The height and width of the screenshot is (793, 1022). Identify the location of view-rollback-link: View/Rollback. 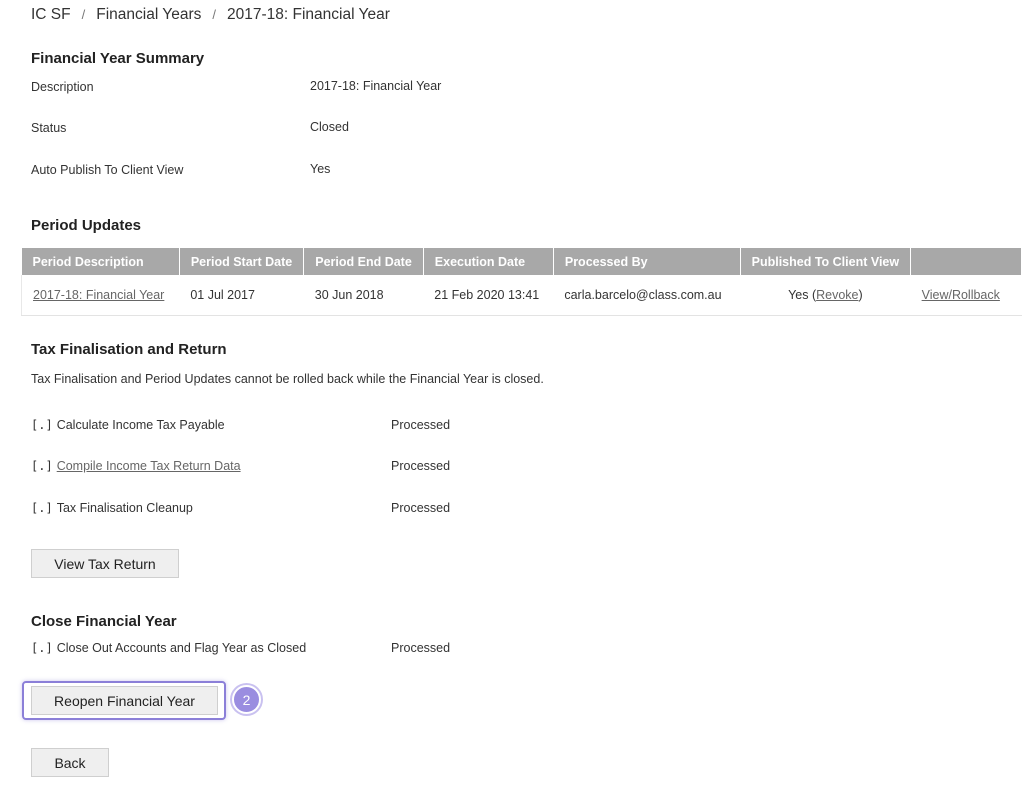
(961, 295).